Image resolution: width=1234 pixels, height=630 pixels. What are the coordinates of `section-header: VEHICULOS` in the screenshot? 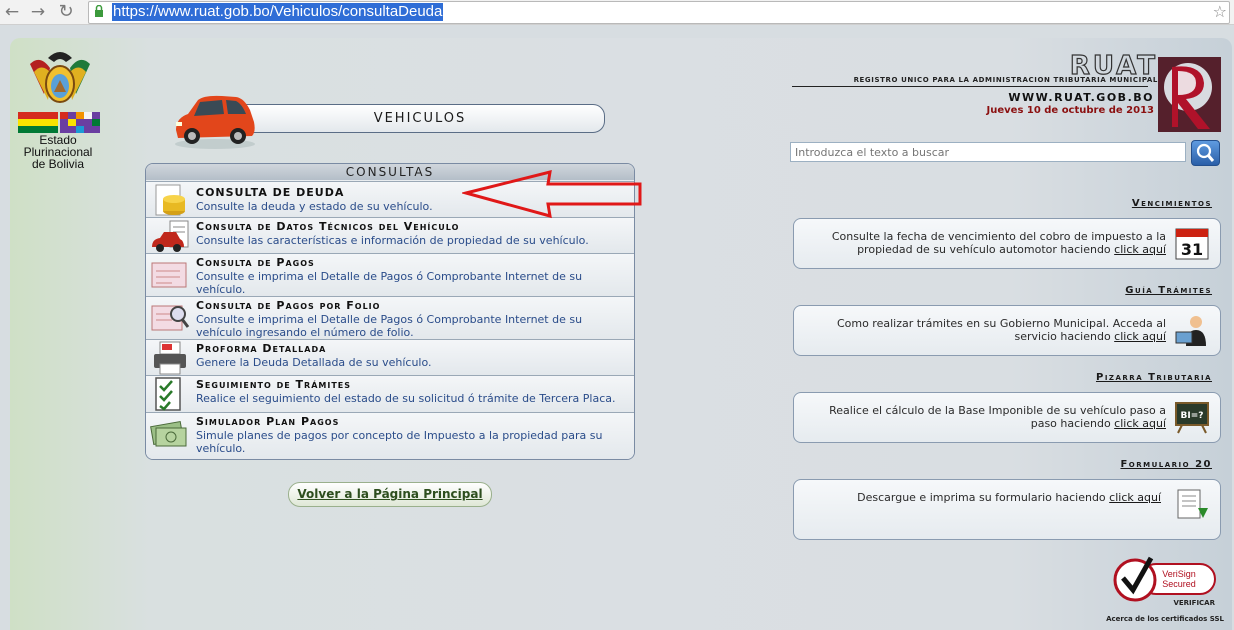 It's located at (420, 118).